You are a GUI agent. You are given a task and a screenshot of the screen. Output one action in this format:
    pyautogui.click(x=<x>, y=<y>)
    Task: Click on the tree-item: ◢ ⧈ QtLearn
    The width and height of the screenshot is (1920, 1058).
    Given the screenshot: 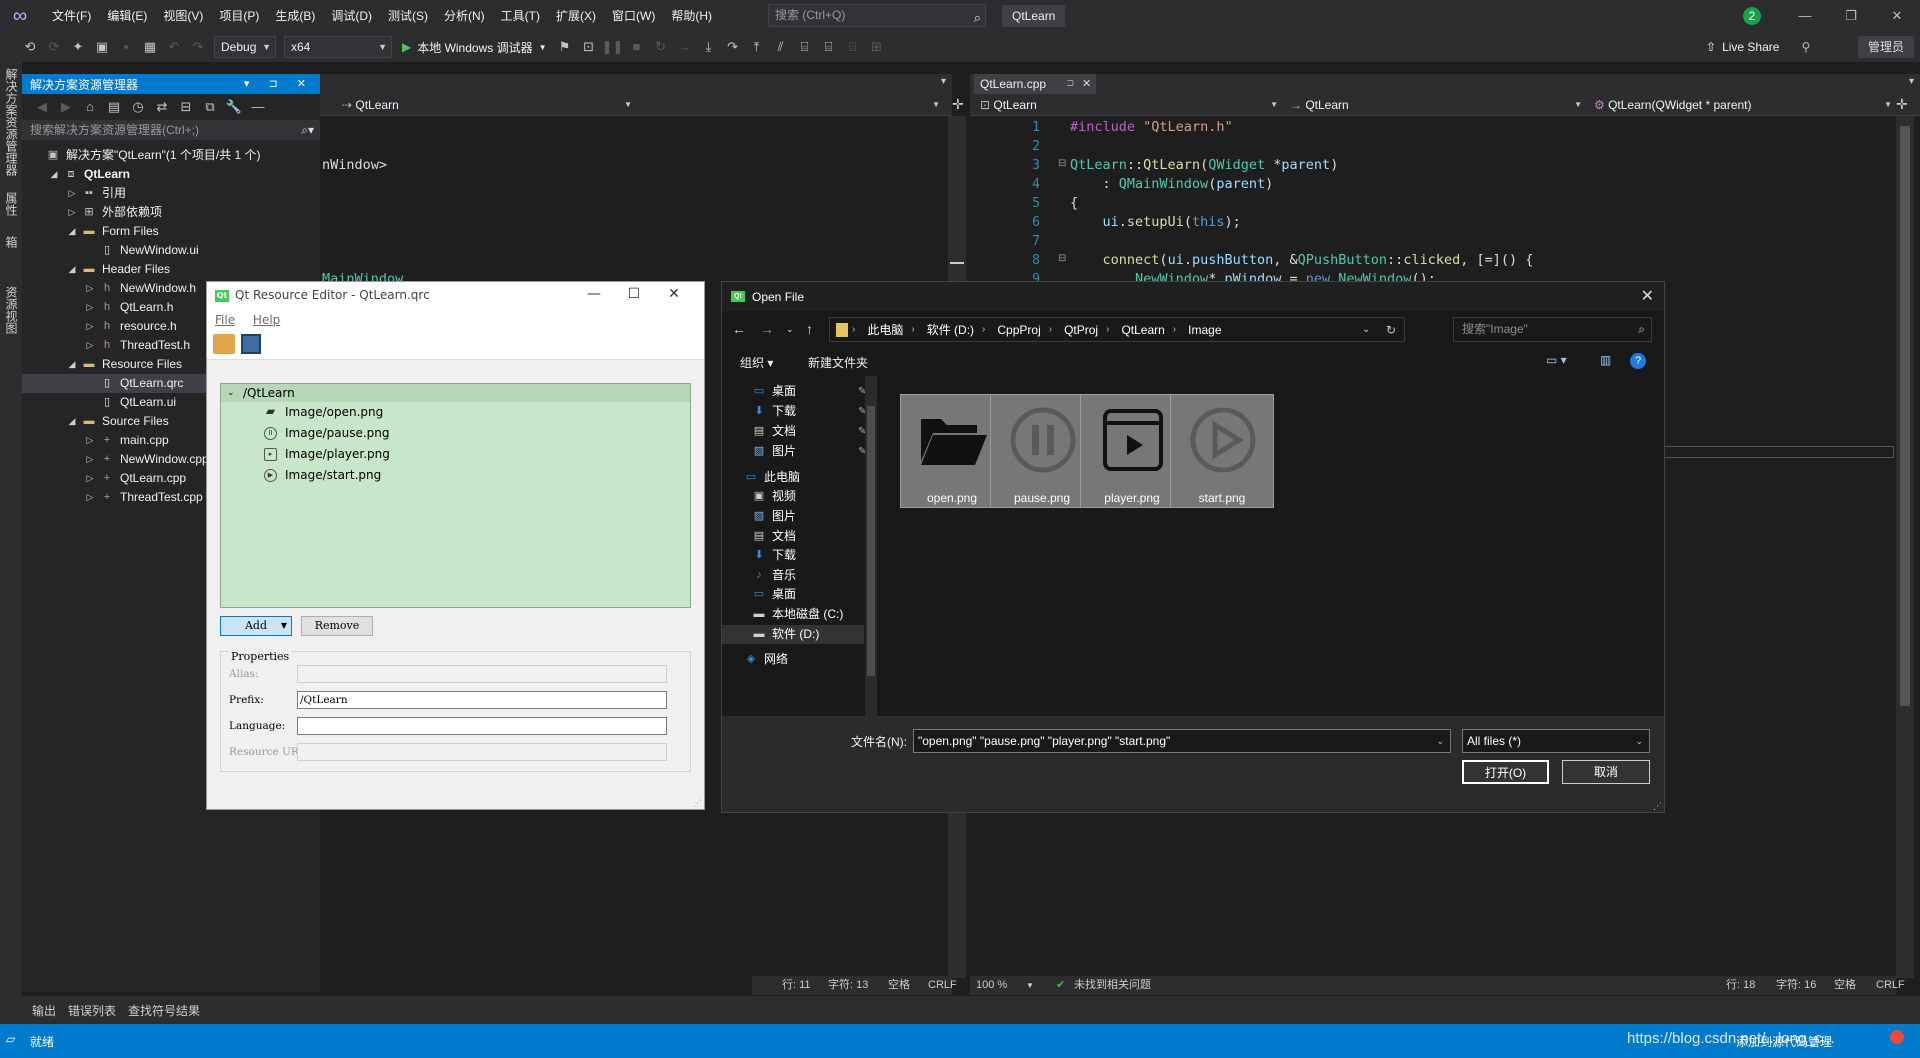 What is the action you would take?
    pyautogui.click(x=171, y=174)
    